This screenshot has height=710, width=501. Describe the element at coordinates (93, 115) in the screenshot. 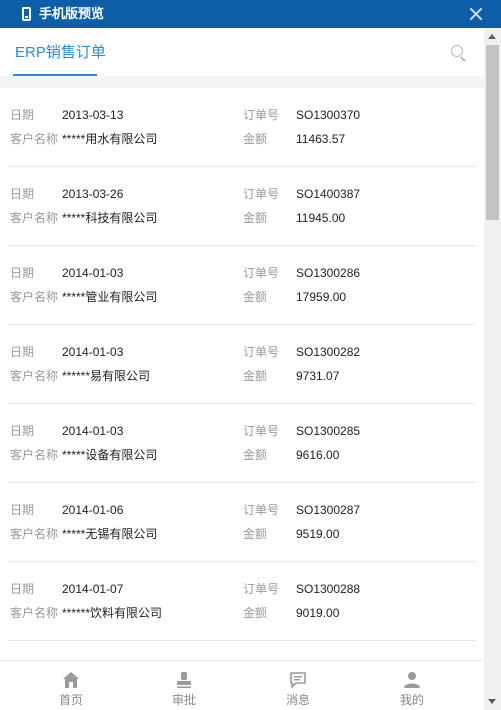

I see `order-date: 2013-03-13` at that location.